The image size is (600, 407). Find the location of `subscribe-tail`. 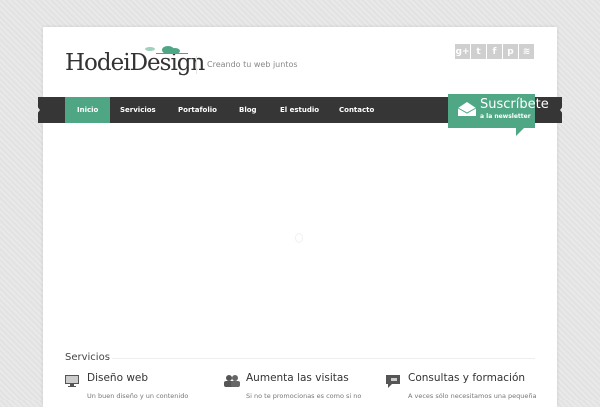

subscribe-tail is located at coordinates (520, 132).